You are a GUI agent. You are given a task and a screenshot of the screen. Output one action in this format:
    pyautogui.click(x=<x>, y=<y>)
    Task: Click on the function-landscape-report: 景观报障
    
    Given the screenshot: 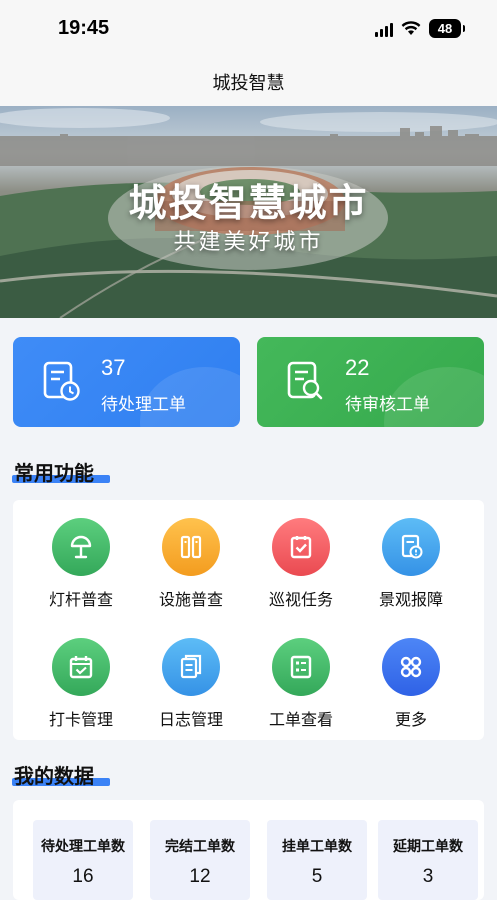 What is the action you would take?
    pyautogui.click(x=411, y=564)
    